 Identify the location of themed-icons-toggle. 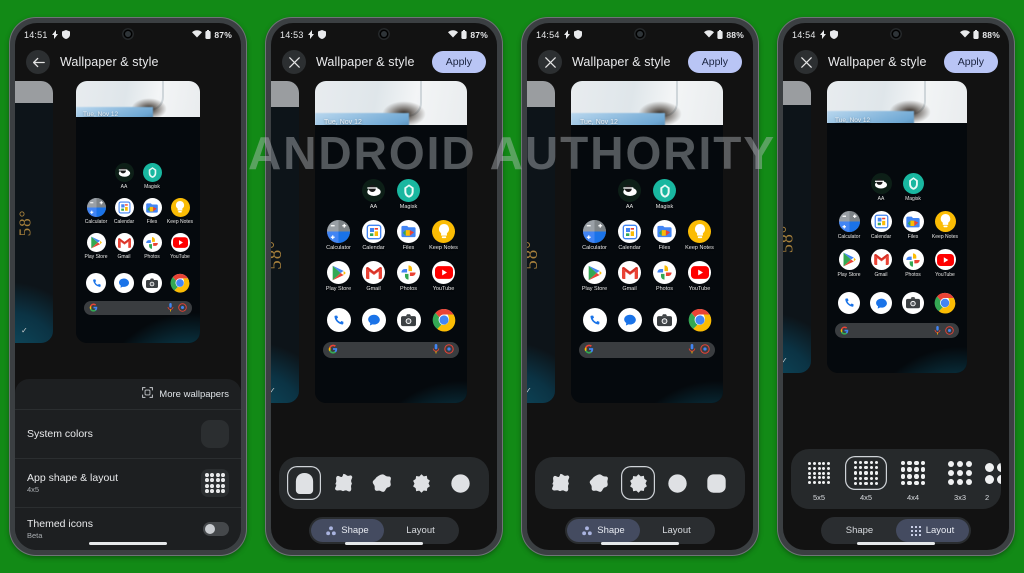
(216, 529).